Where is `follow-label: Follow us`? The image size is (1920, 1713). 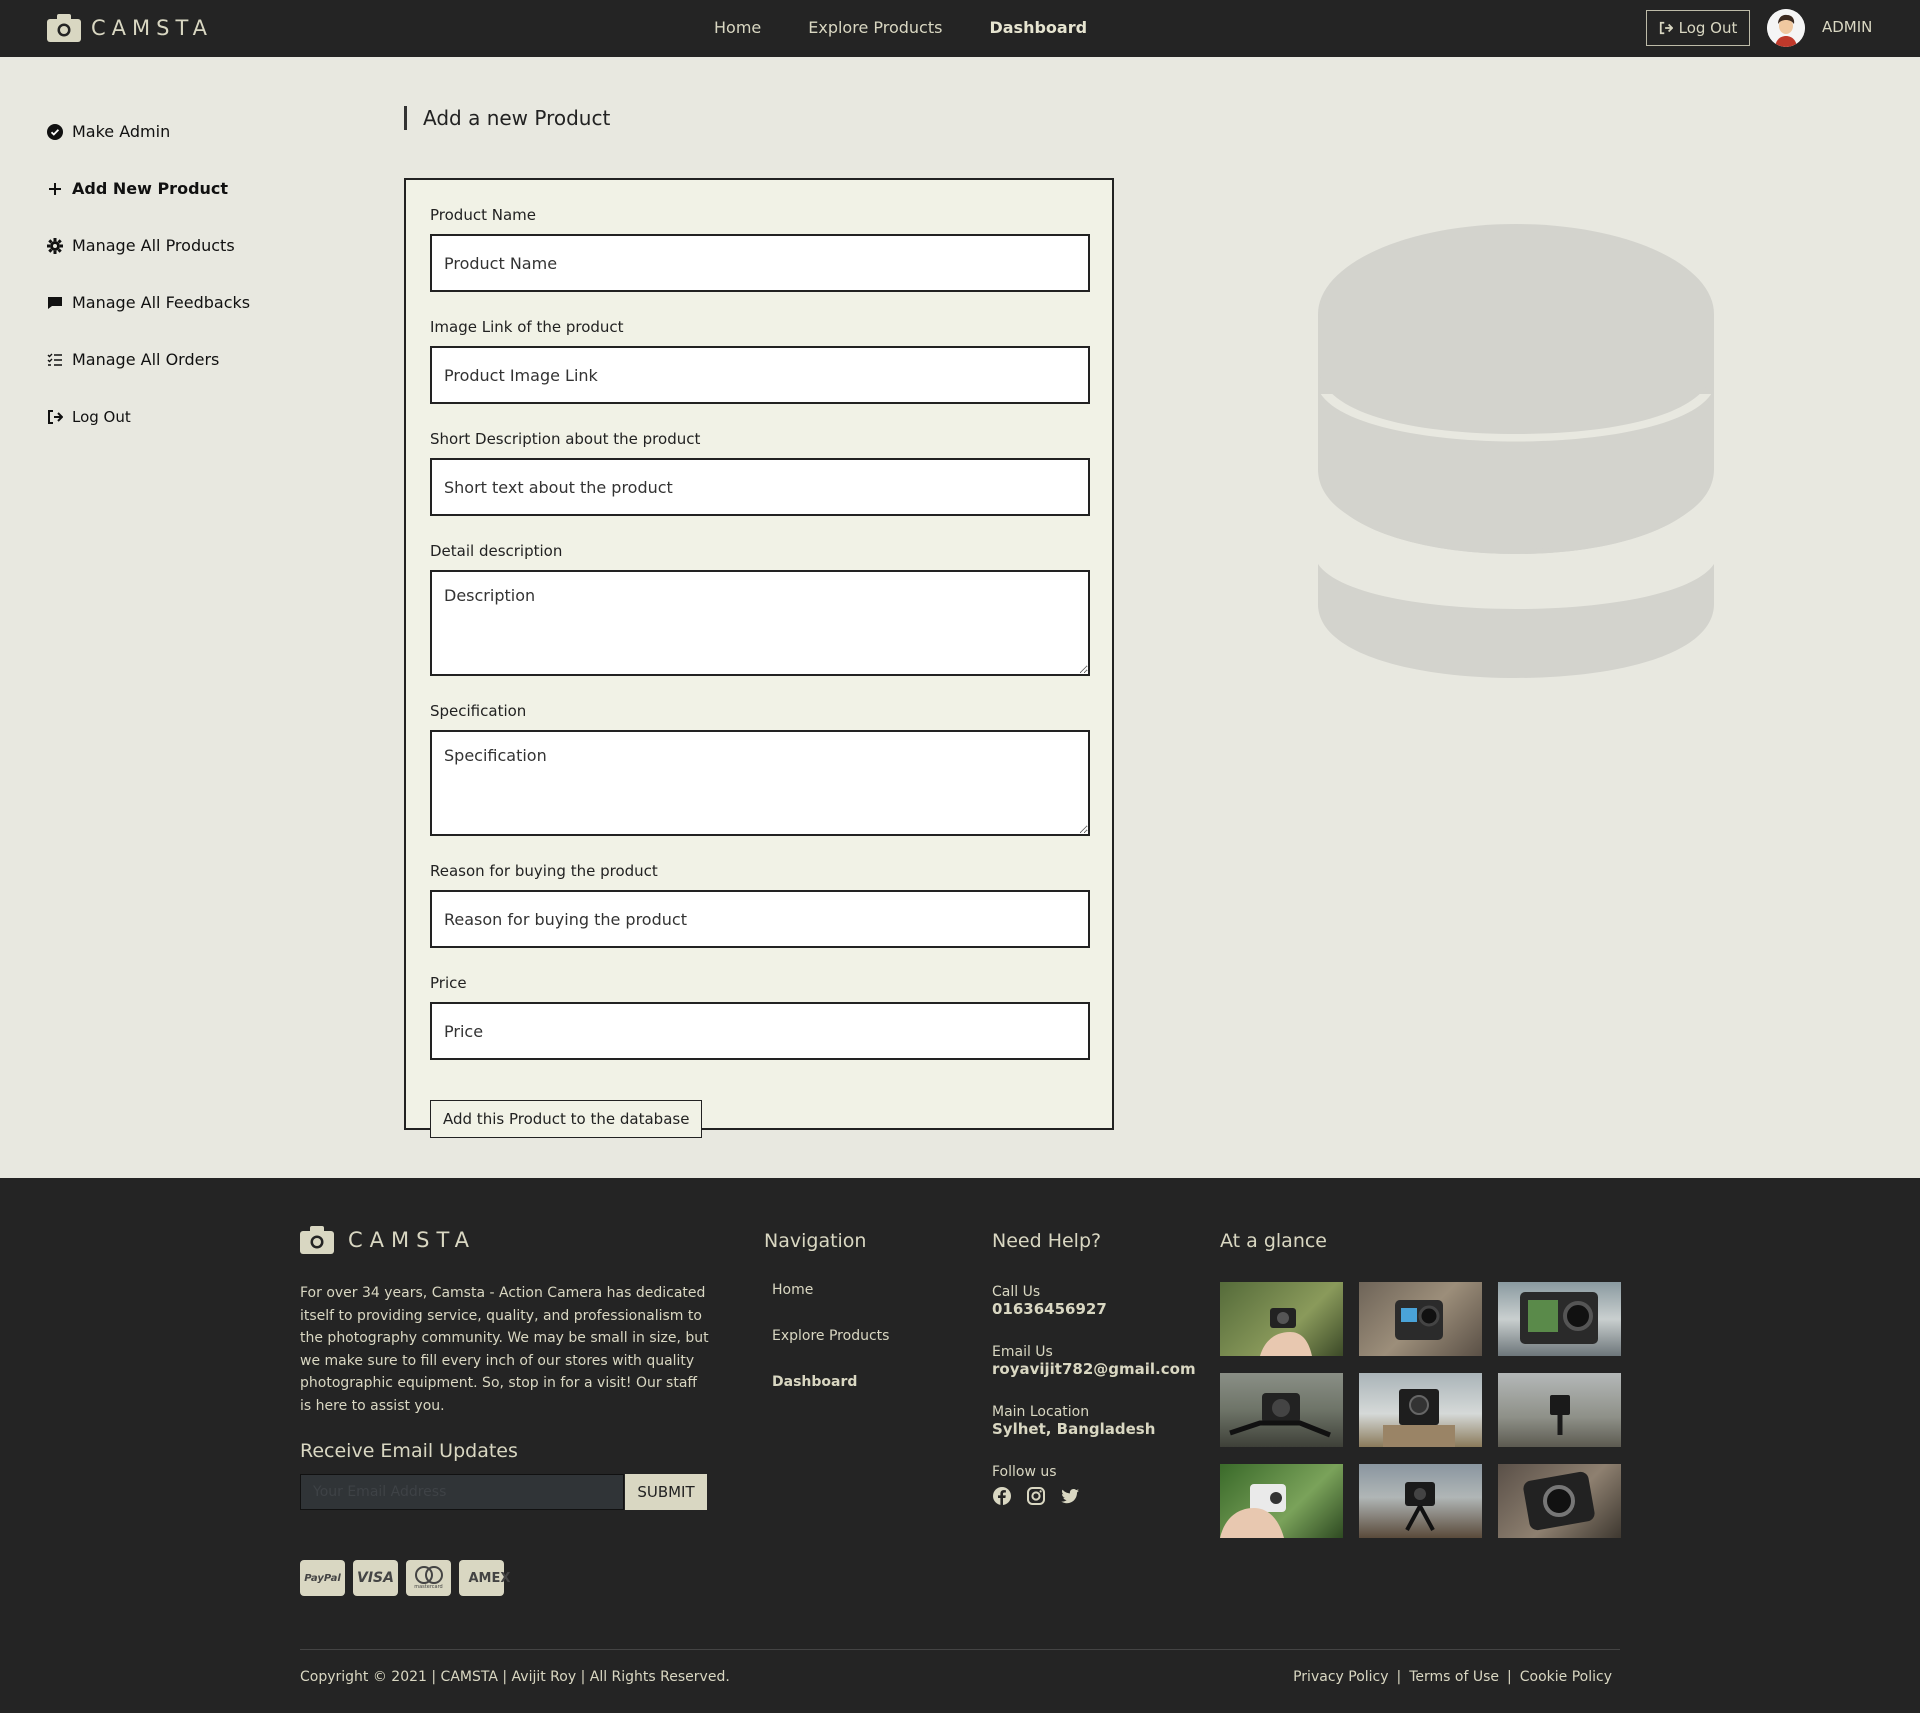
follow-label: Follow us is located at coordinates (1024, 1472).